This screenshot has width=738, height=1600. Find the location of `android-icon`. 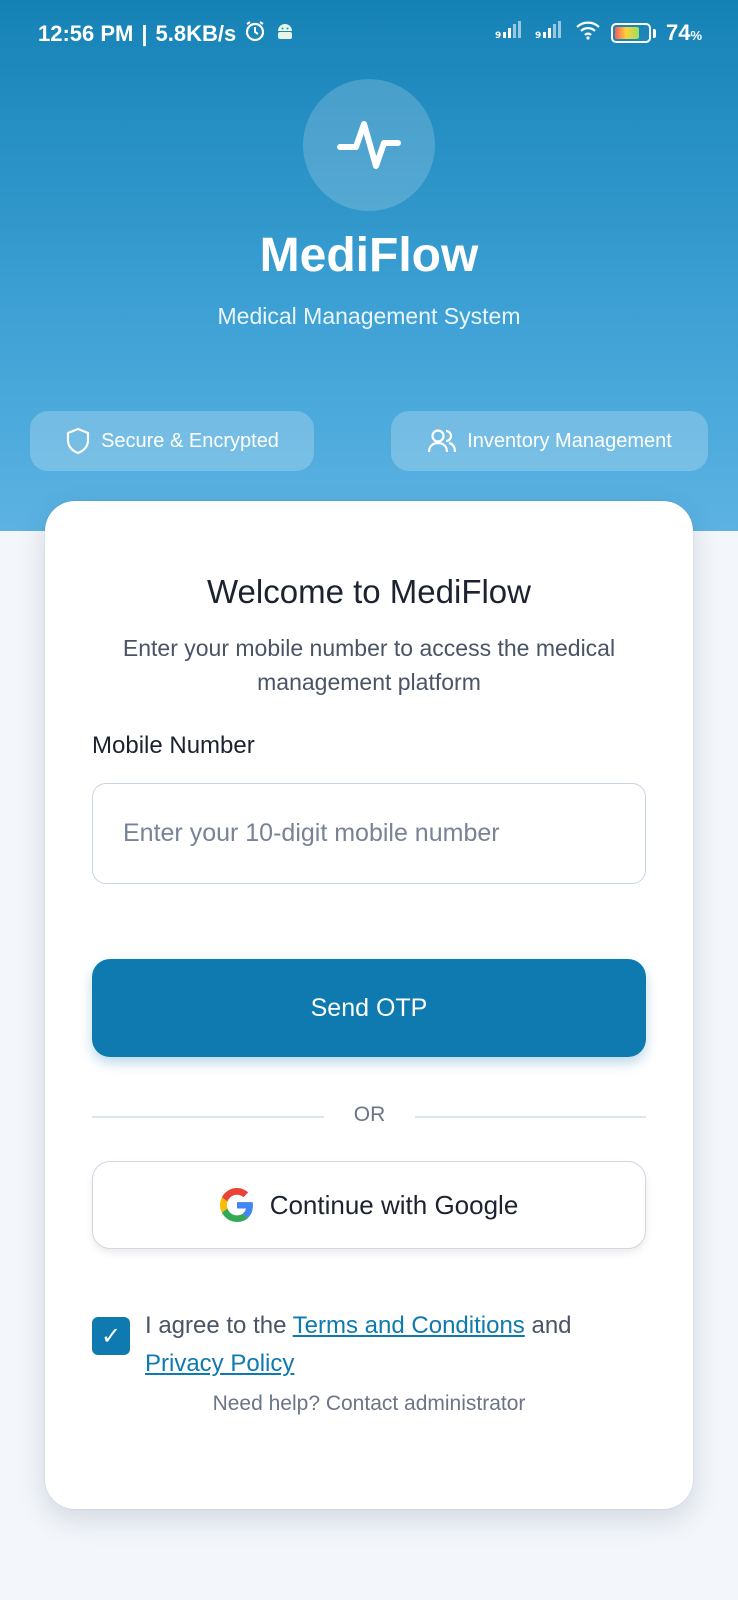

android-icon is located at coordinates (285, 34).